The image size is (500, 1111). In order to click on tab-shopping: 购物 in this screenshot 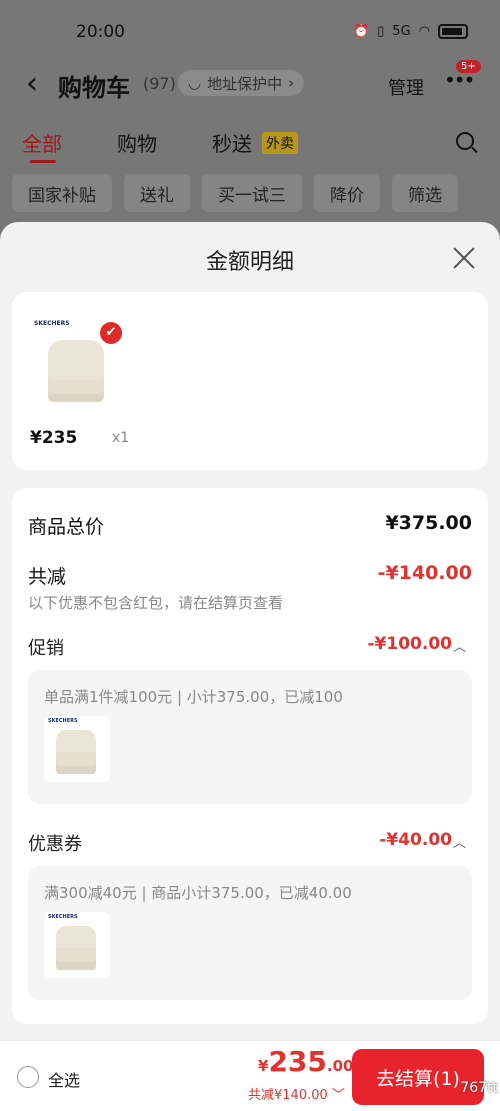, I will do `click(137, 142)`.